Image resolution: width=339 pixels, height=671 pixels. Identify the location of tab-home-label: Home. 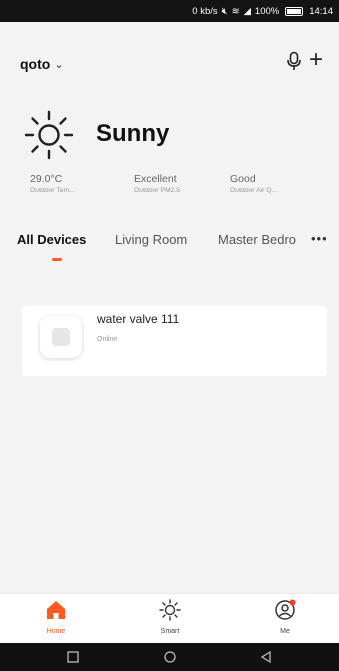
(56, 631).